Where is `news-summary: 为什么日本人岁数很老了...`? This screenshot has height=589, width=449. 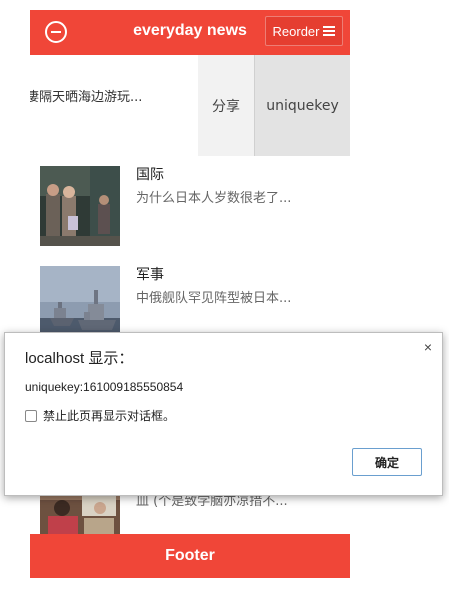
news-summary: 为什么日本人岁数很老了... is located at coordinates (214, 198).